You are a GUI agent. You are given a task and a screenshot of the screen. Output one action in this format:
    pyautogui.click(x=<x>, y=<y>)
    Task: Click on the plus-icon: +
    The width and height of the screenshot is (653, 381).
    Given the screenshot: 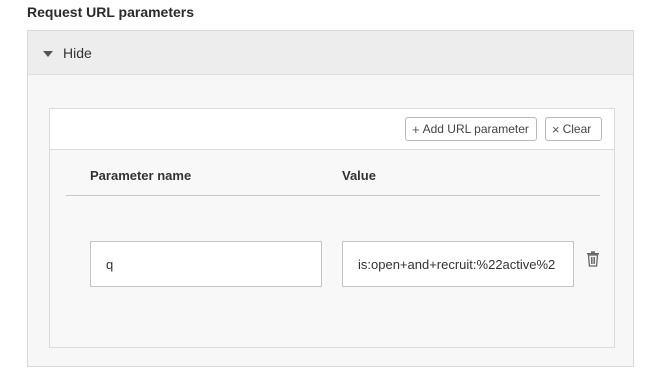 What is the action you would take?
    pyautogui.click(x=416, y=129)
    